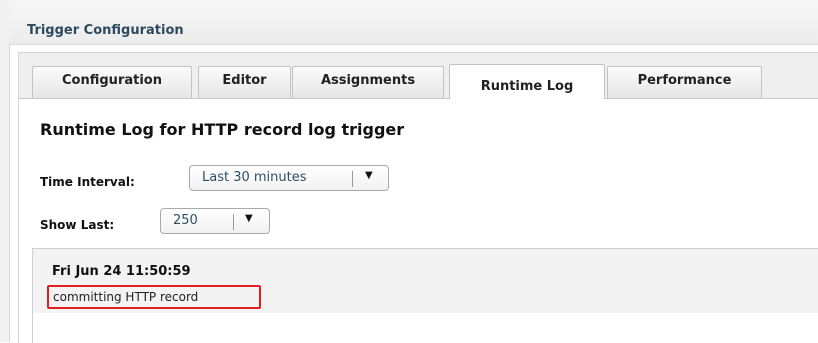 This screenshot has height=343, width=818. I want to click on left-rail, so click(5, 171).